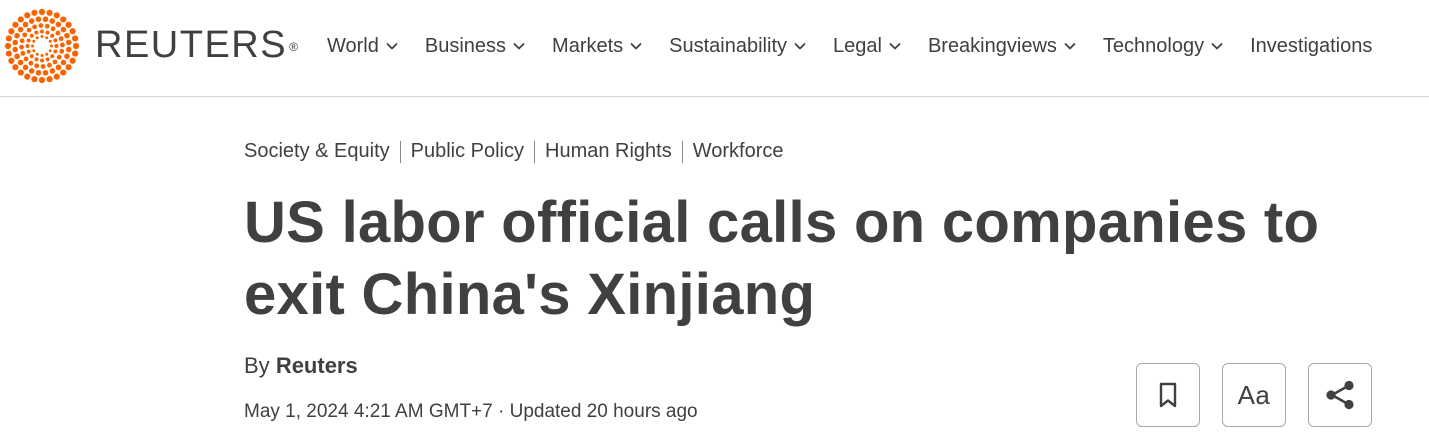 This screenshot has width=1429, height=434. I want to click on reuters-logo, so click(42, 46).